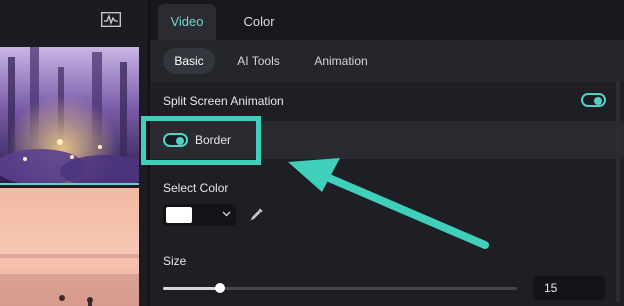 The height and width of the screenshot is (306, 624). I want to click on preview-toolbar, so click(75, 20).